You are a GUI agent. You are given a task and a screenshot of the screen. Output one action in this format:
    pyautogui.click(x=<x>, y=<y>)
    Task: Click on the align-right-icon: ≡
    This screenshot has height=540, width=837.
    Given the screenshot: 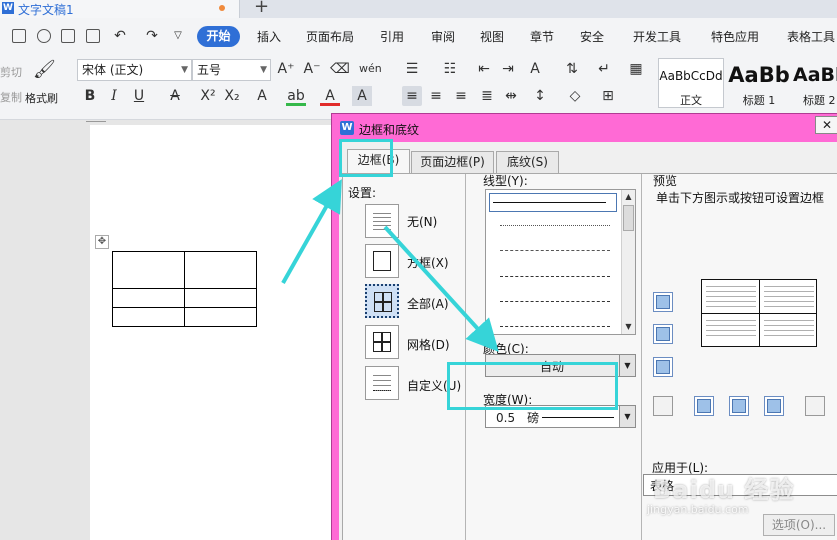 What is the action you would take?
    pyautogui.click(x=461, y=96)
    